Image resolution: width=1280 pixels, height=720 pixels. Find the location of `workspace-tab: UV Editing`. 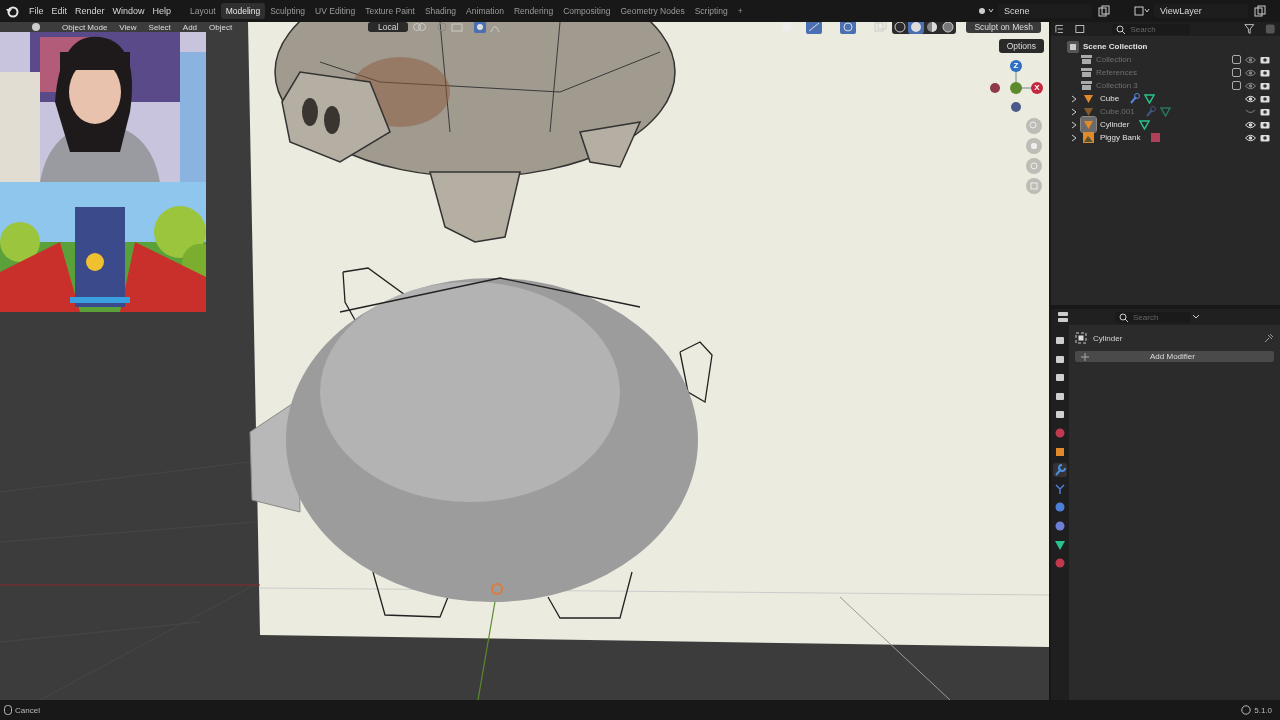

workspace-tab: UV Editing is located at coordinates (335, 11).